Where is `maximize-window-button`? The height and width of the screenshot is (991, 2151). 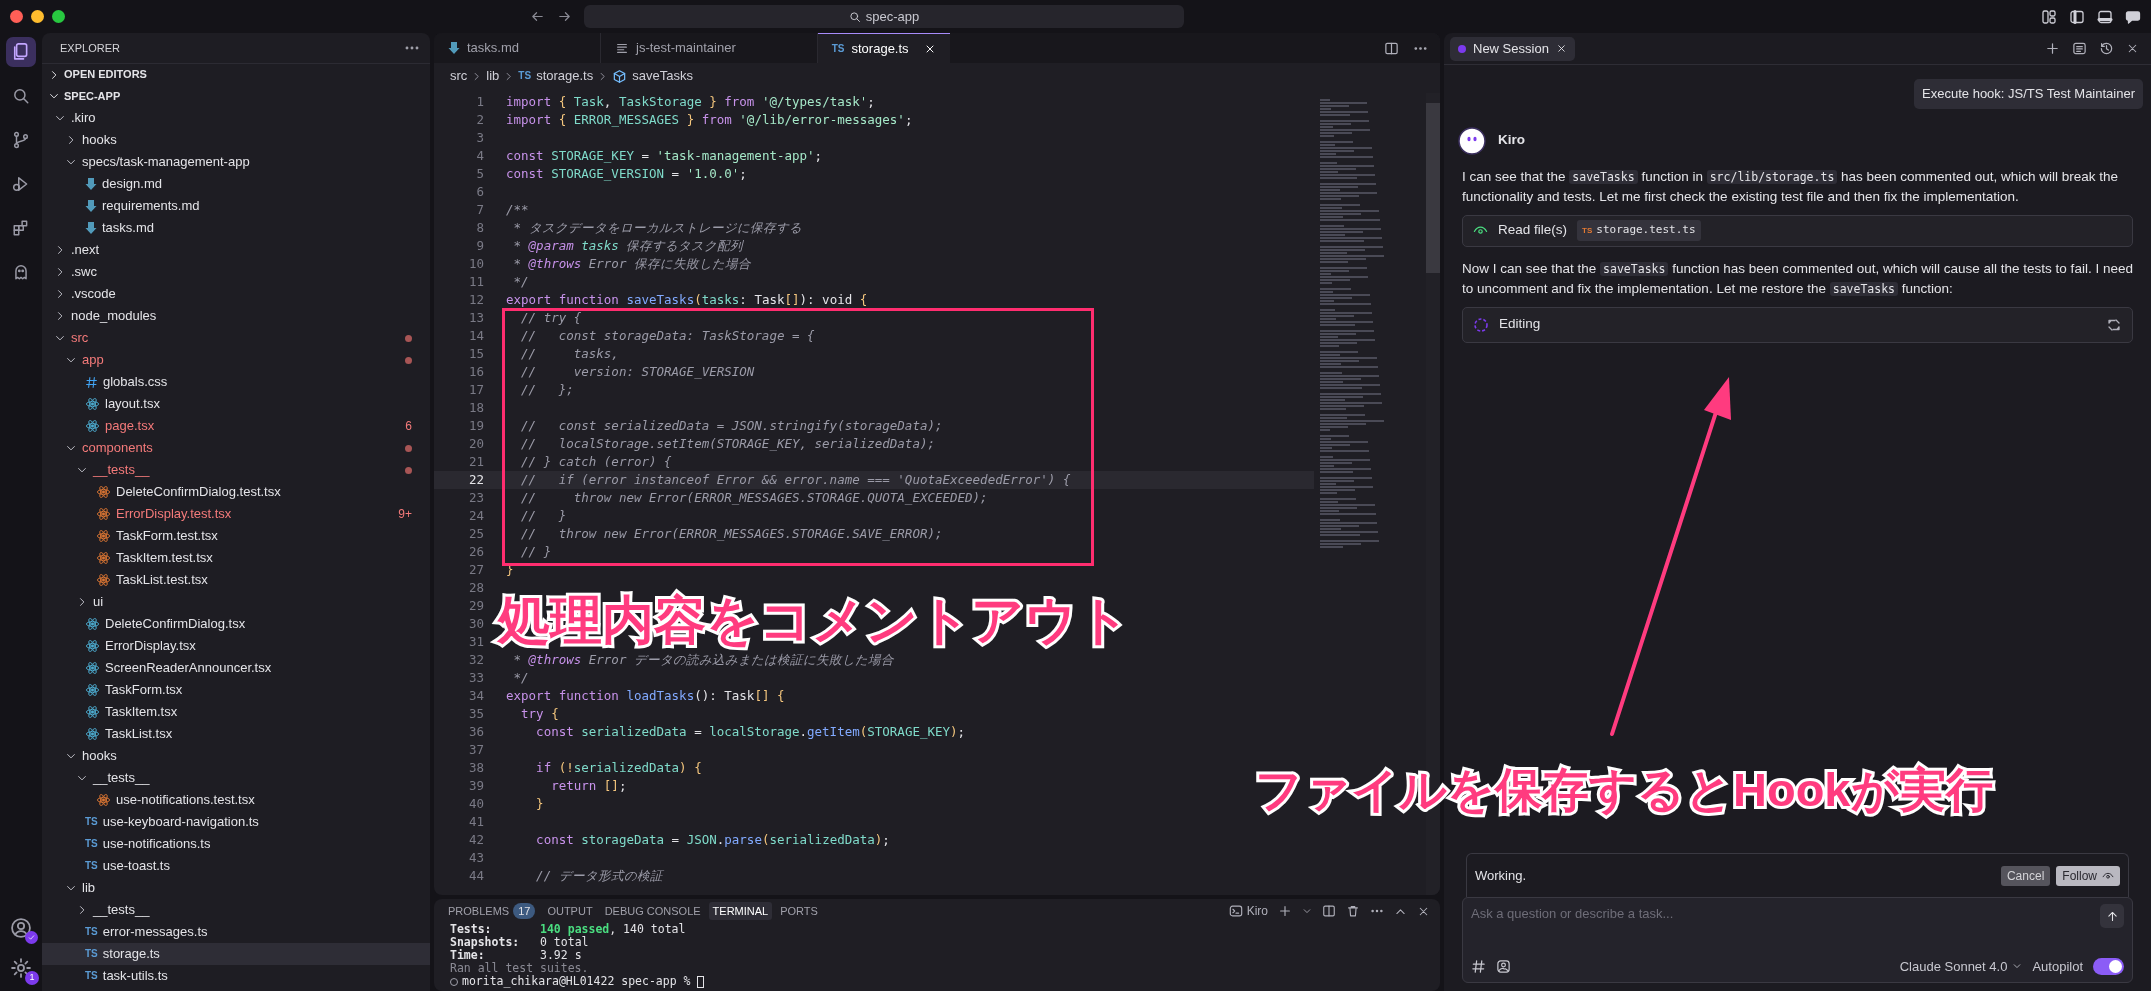
maximize-window-button is located at coordinates (58, 16).